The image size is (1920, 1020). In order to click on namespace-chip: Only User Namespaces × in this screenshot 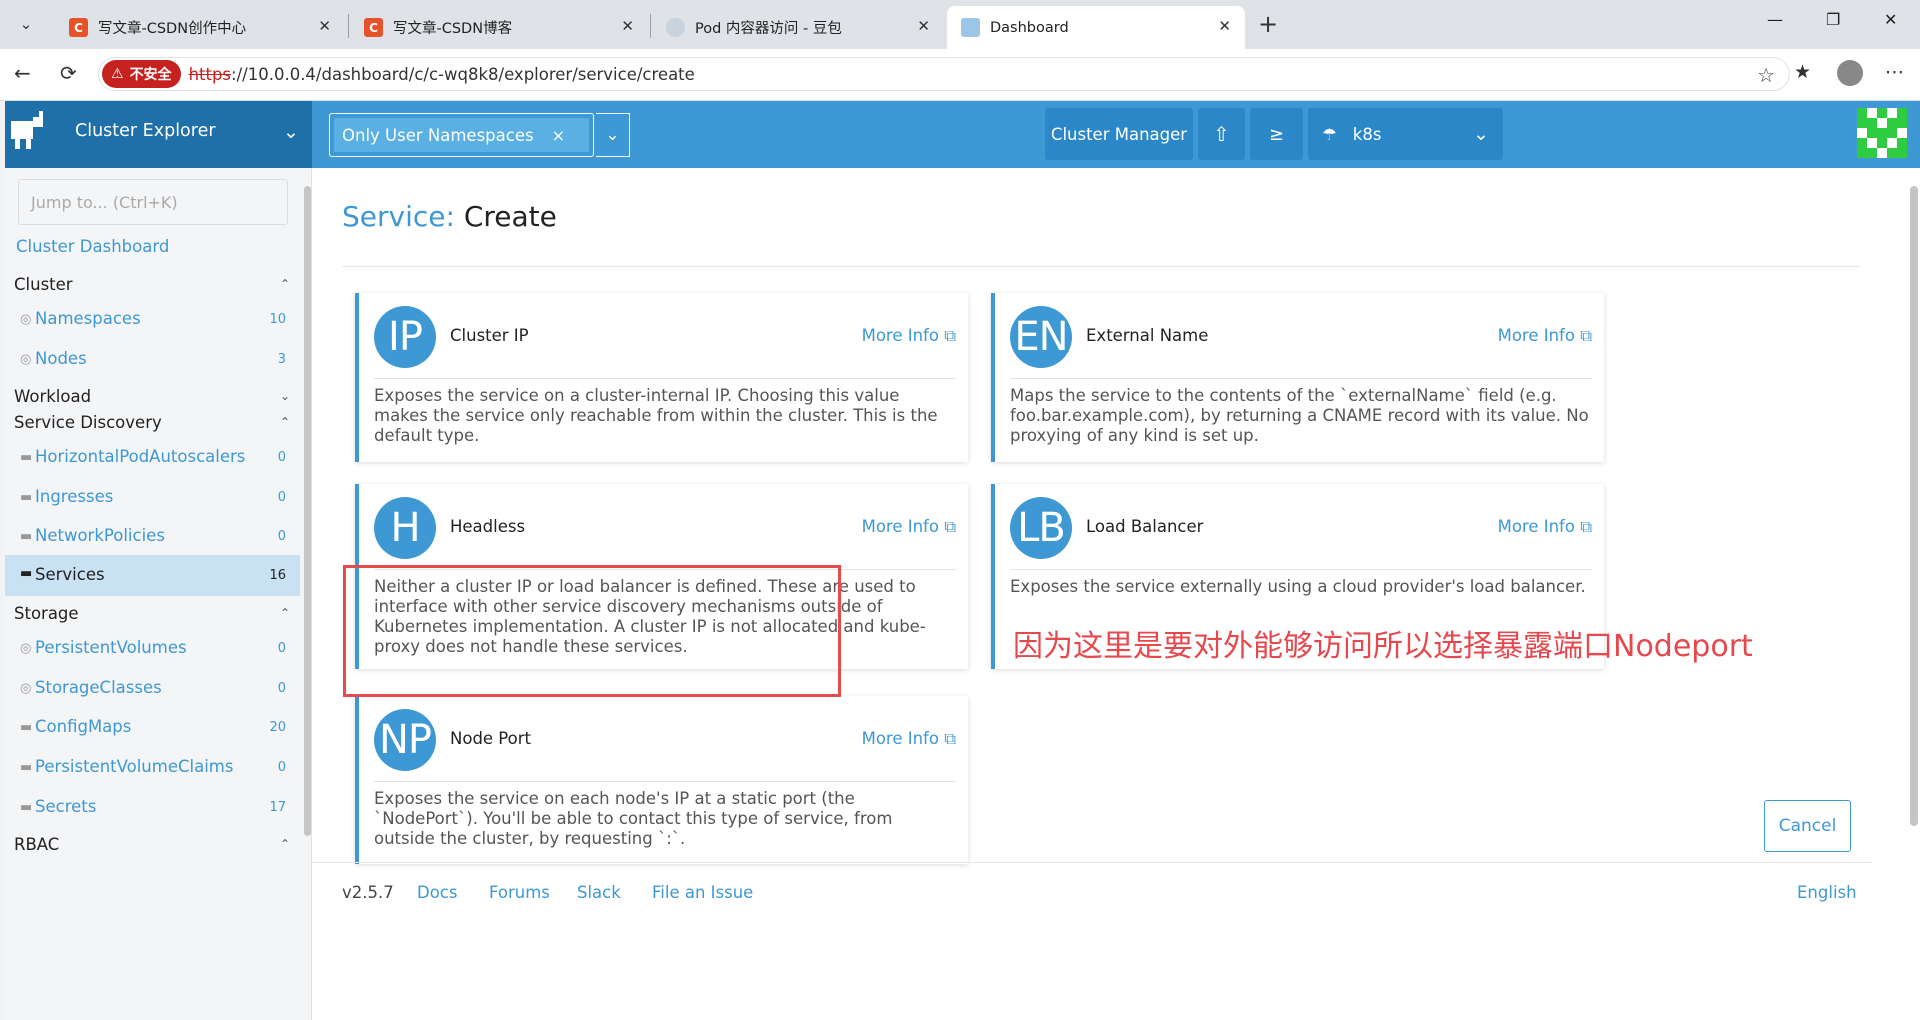, I will do `click(461, 135)`.